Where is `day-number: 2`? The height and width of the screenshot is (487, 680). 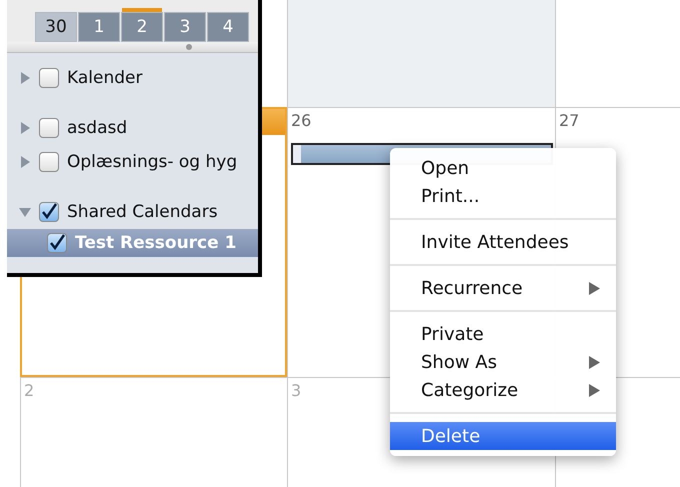 day-number: 2 is located at coordinates (29, 390).